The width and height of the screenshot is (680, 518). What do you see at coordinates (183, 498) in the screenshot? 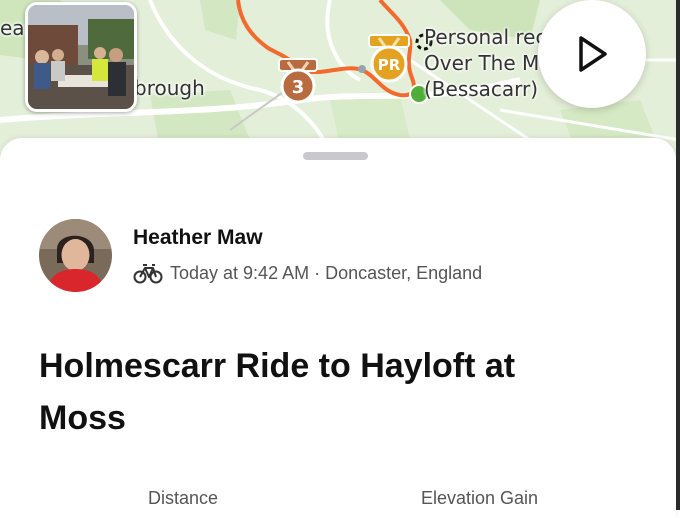
I see `distance-label: Distance` at bounding box center [183, 498].